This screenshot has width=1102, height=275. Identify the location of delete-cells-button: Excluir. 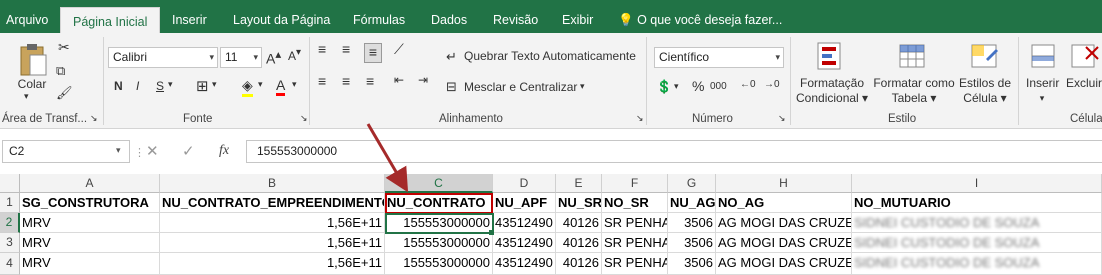
(1084, 83).